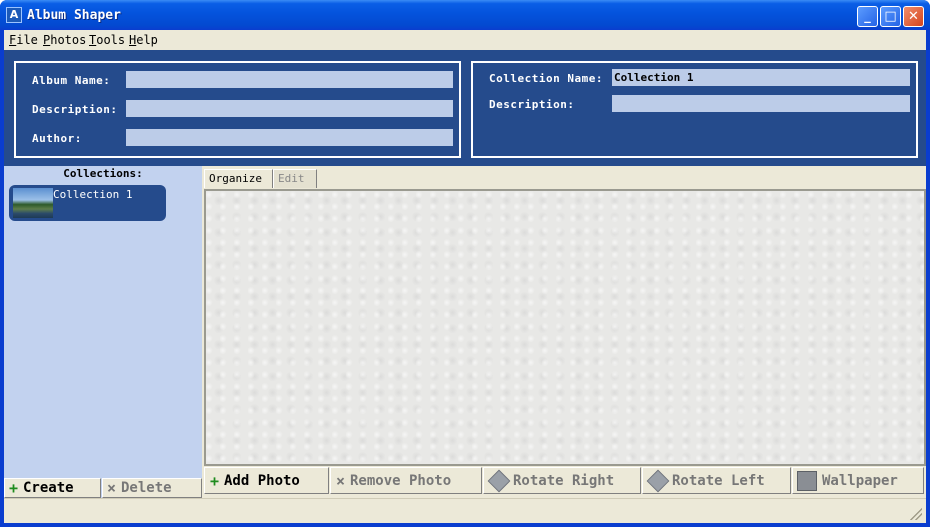 The image size is (930, 527). What do you see at coordinates (295, 178) in the screenshot?
I see `tab-edit: Edit` at bounding box center [295, 178].